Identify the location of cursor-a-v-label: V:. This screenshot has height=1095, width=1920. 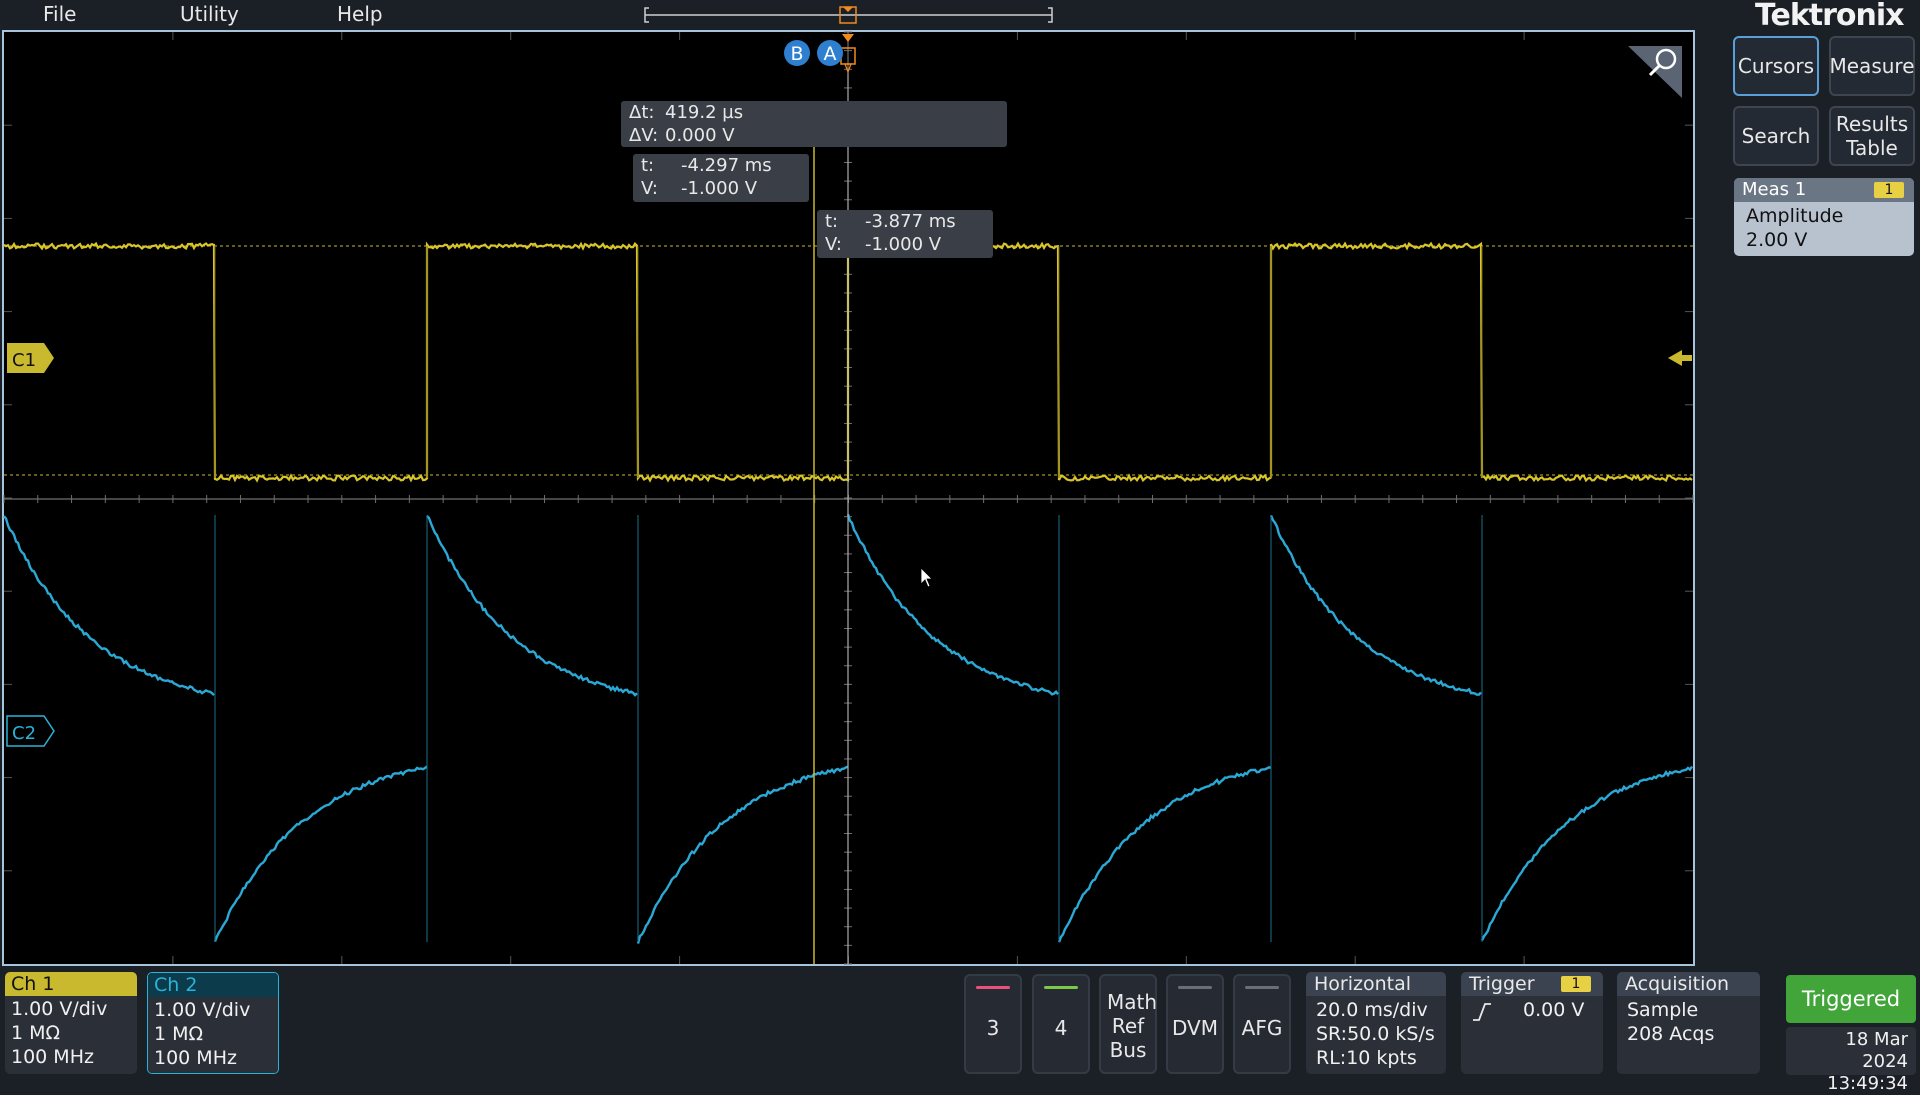
(833, 244).